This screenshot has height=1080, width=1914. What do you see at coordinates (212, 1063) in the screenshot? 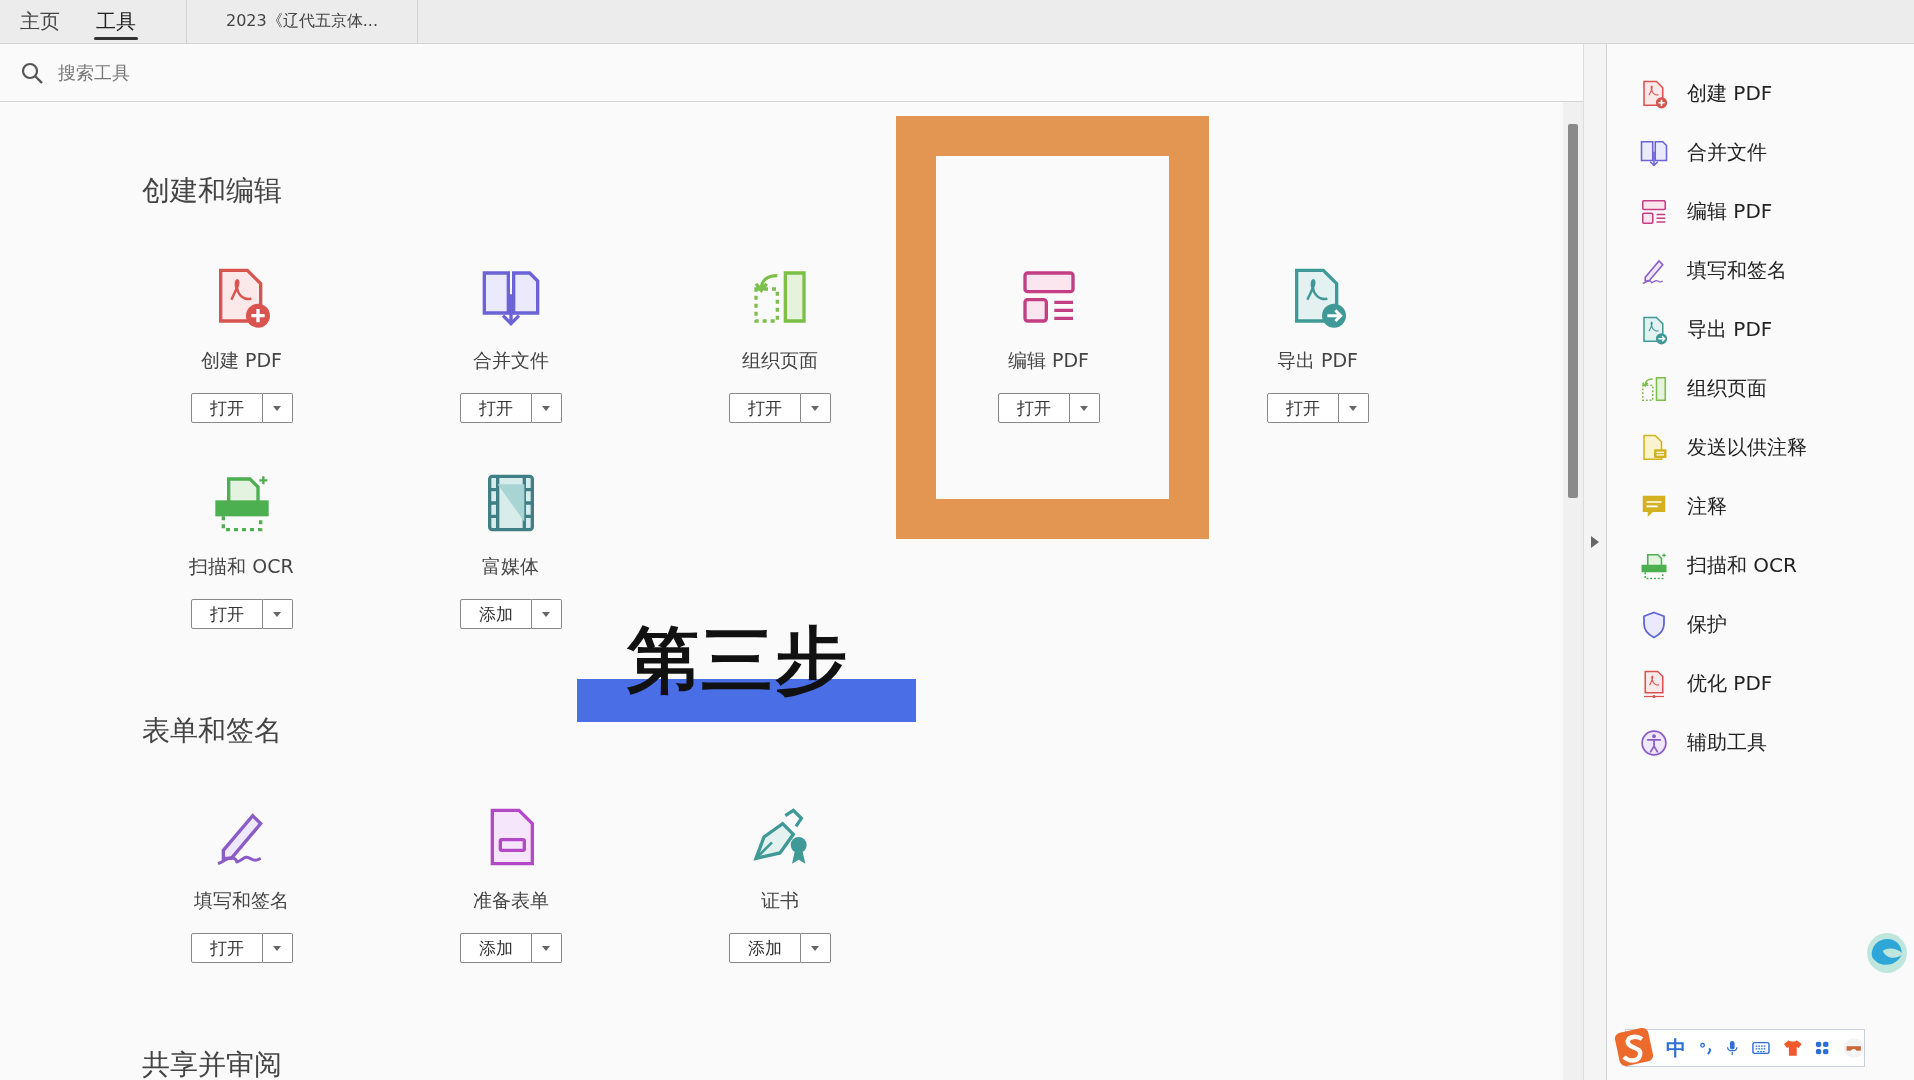
I see `section-heading: 共享并审阅` at bounding box center [212, 1063].